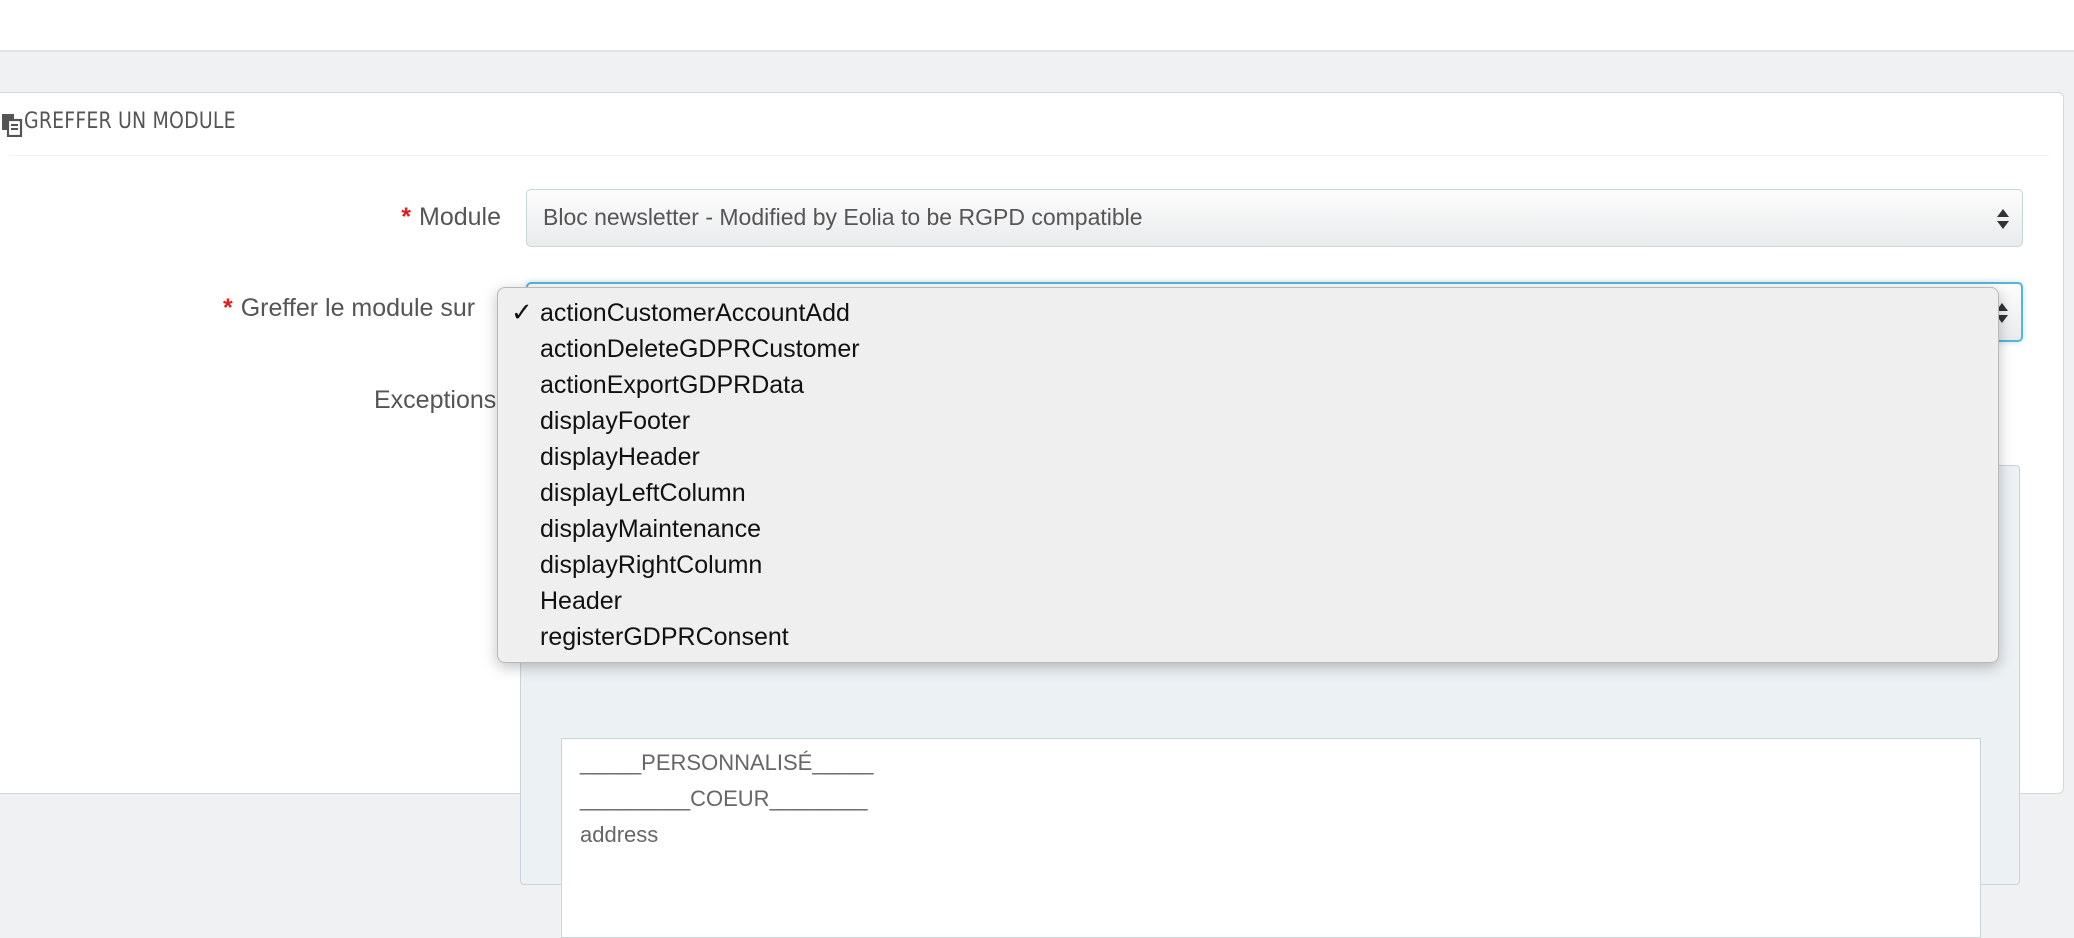 The image size is (2074, 938). Describe the element at coordinates (615, 421) in the screenshot. I see `hook-option-displayFooter: displayFooter` at that location.